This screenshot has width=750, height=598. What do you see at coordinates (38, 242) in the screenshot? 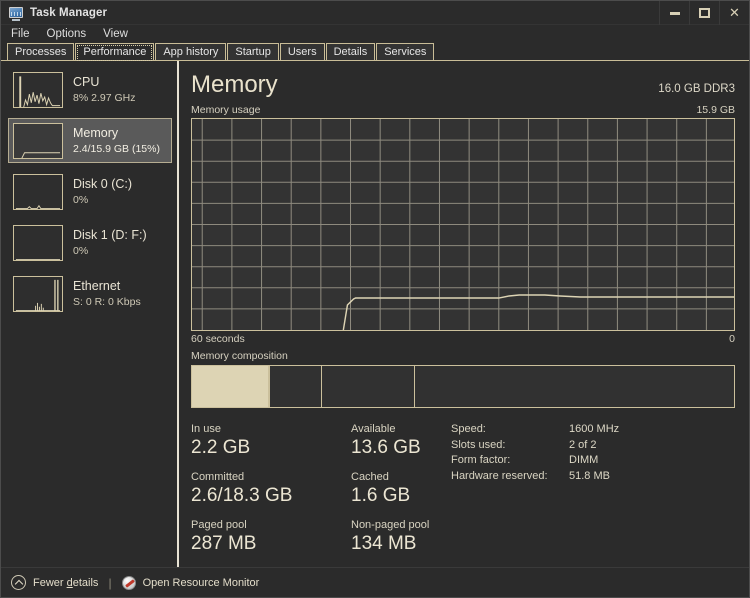
I see `disk1-mini-graph-icon` at bounding box center [38, 242].